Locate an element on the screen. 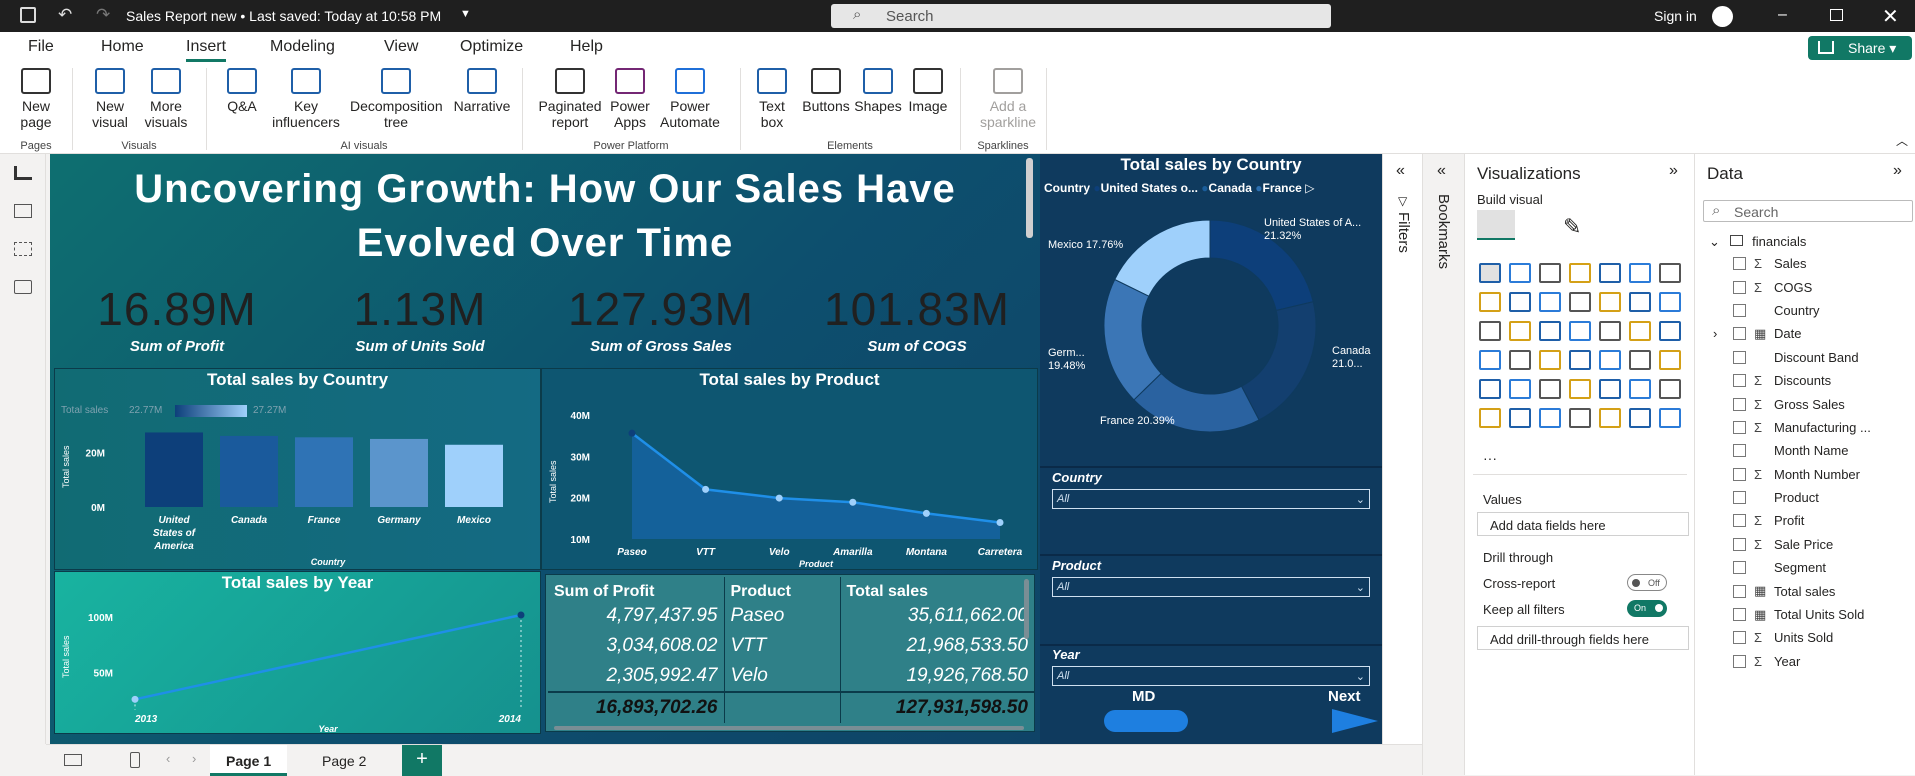  table-header: Total sales is located at coordinates (937, 589).